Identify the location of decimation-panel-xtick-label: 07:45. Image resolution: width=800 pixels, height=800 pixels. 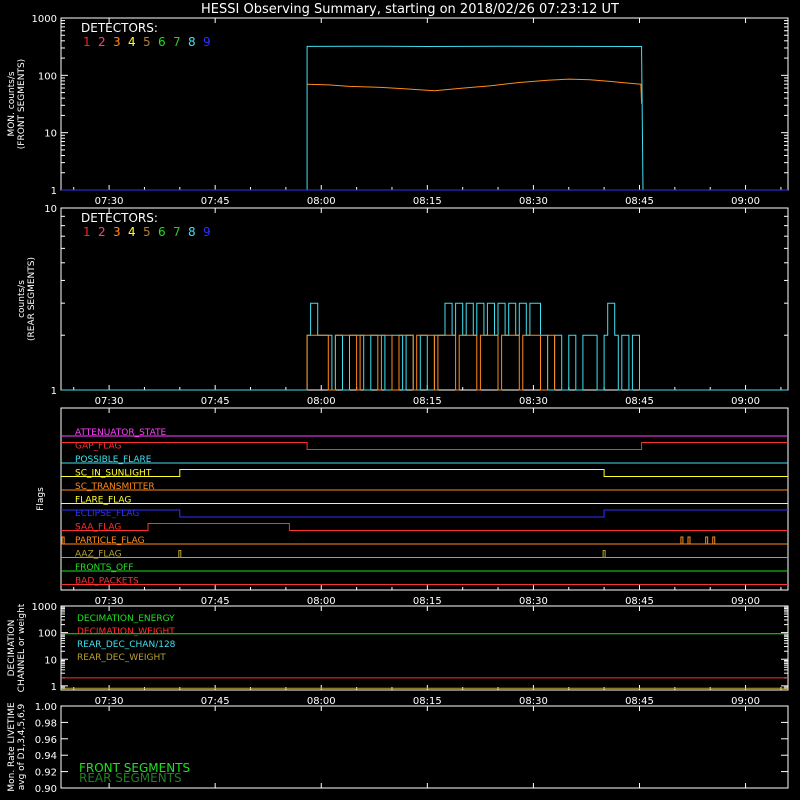
(215, 701).